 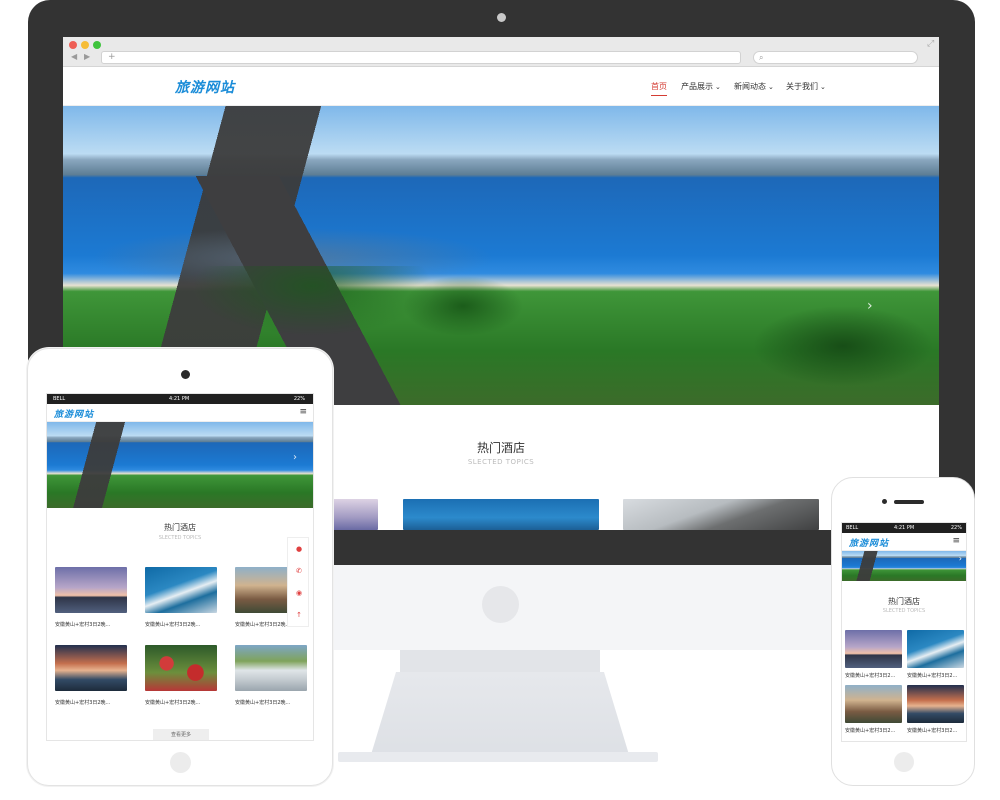 I want to click on tablet-status-bar: BELL 4:21 PM 22%, so click(x=180, y=399).